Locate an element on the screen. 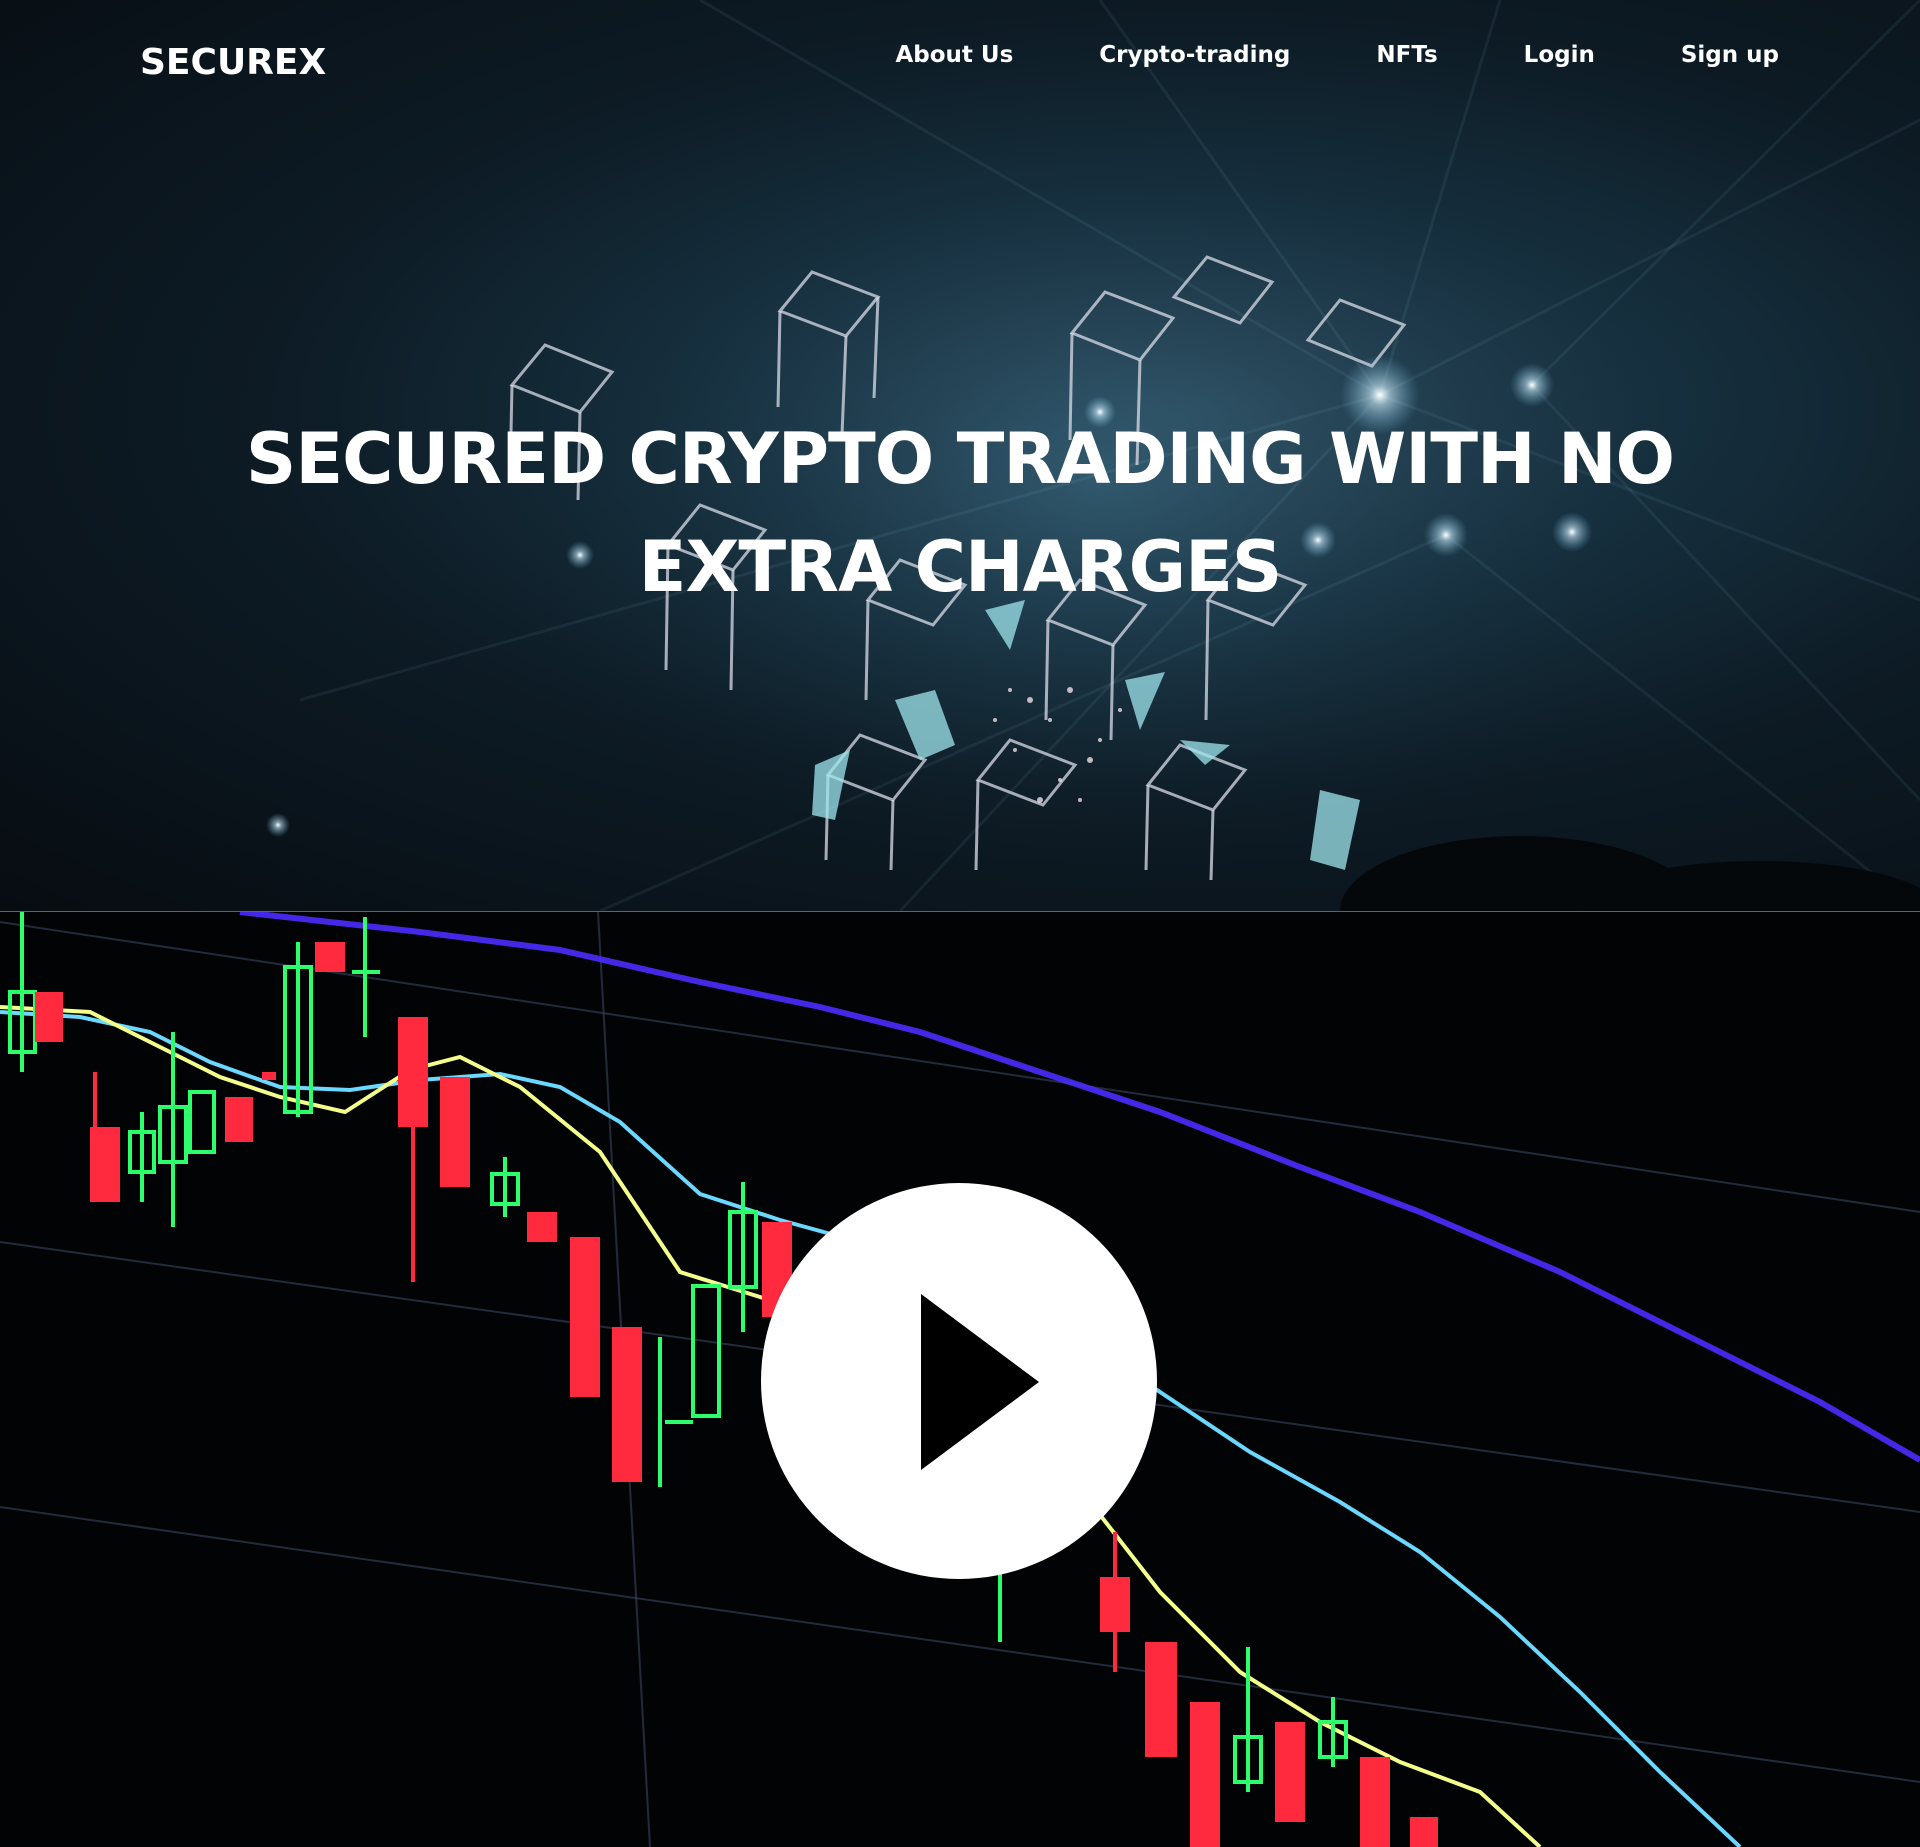 Image resolution: width=1920 pixels, height=1847 pixels. nav-link-about-us: About Us is located at coordinates (954, 55).